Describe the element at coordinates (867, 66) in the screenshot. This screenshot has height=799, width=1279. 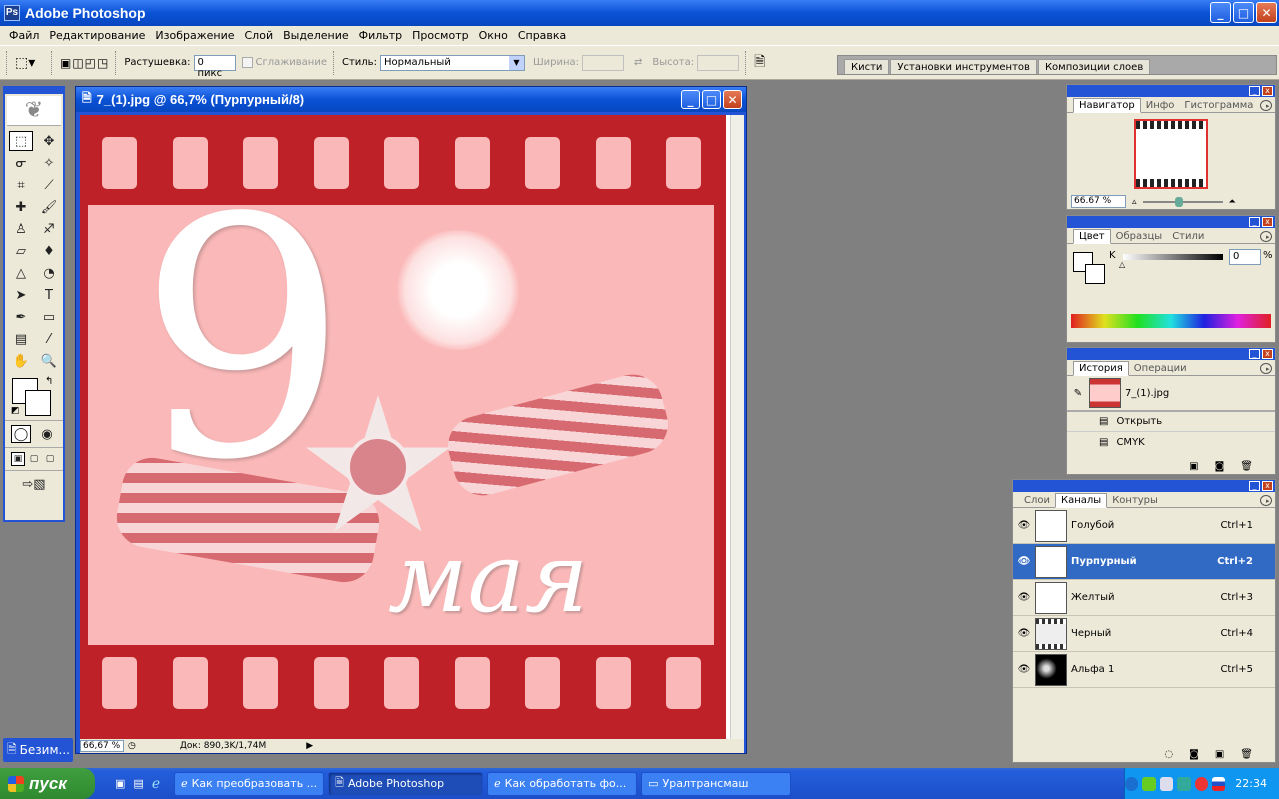
I see `tab-brushes: Кисти` at that location.